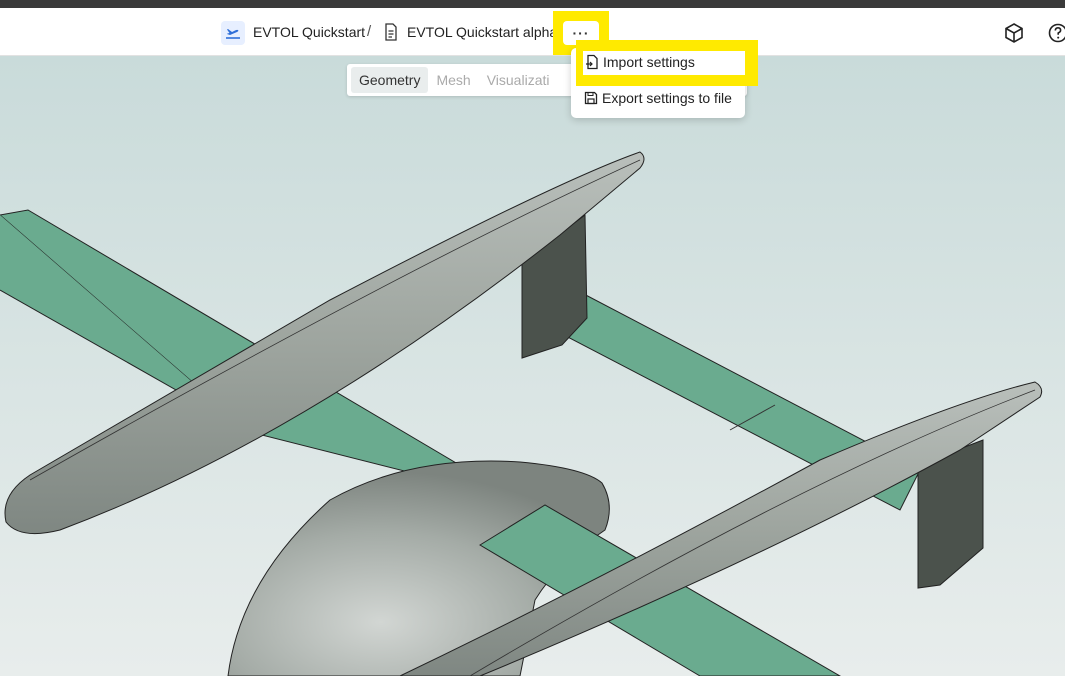 This screenshot has height=676, width=1065. I want to click on breadcrumb-project: EVTOL Quickstart, so click(309, 32).